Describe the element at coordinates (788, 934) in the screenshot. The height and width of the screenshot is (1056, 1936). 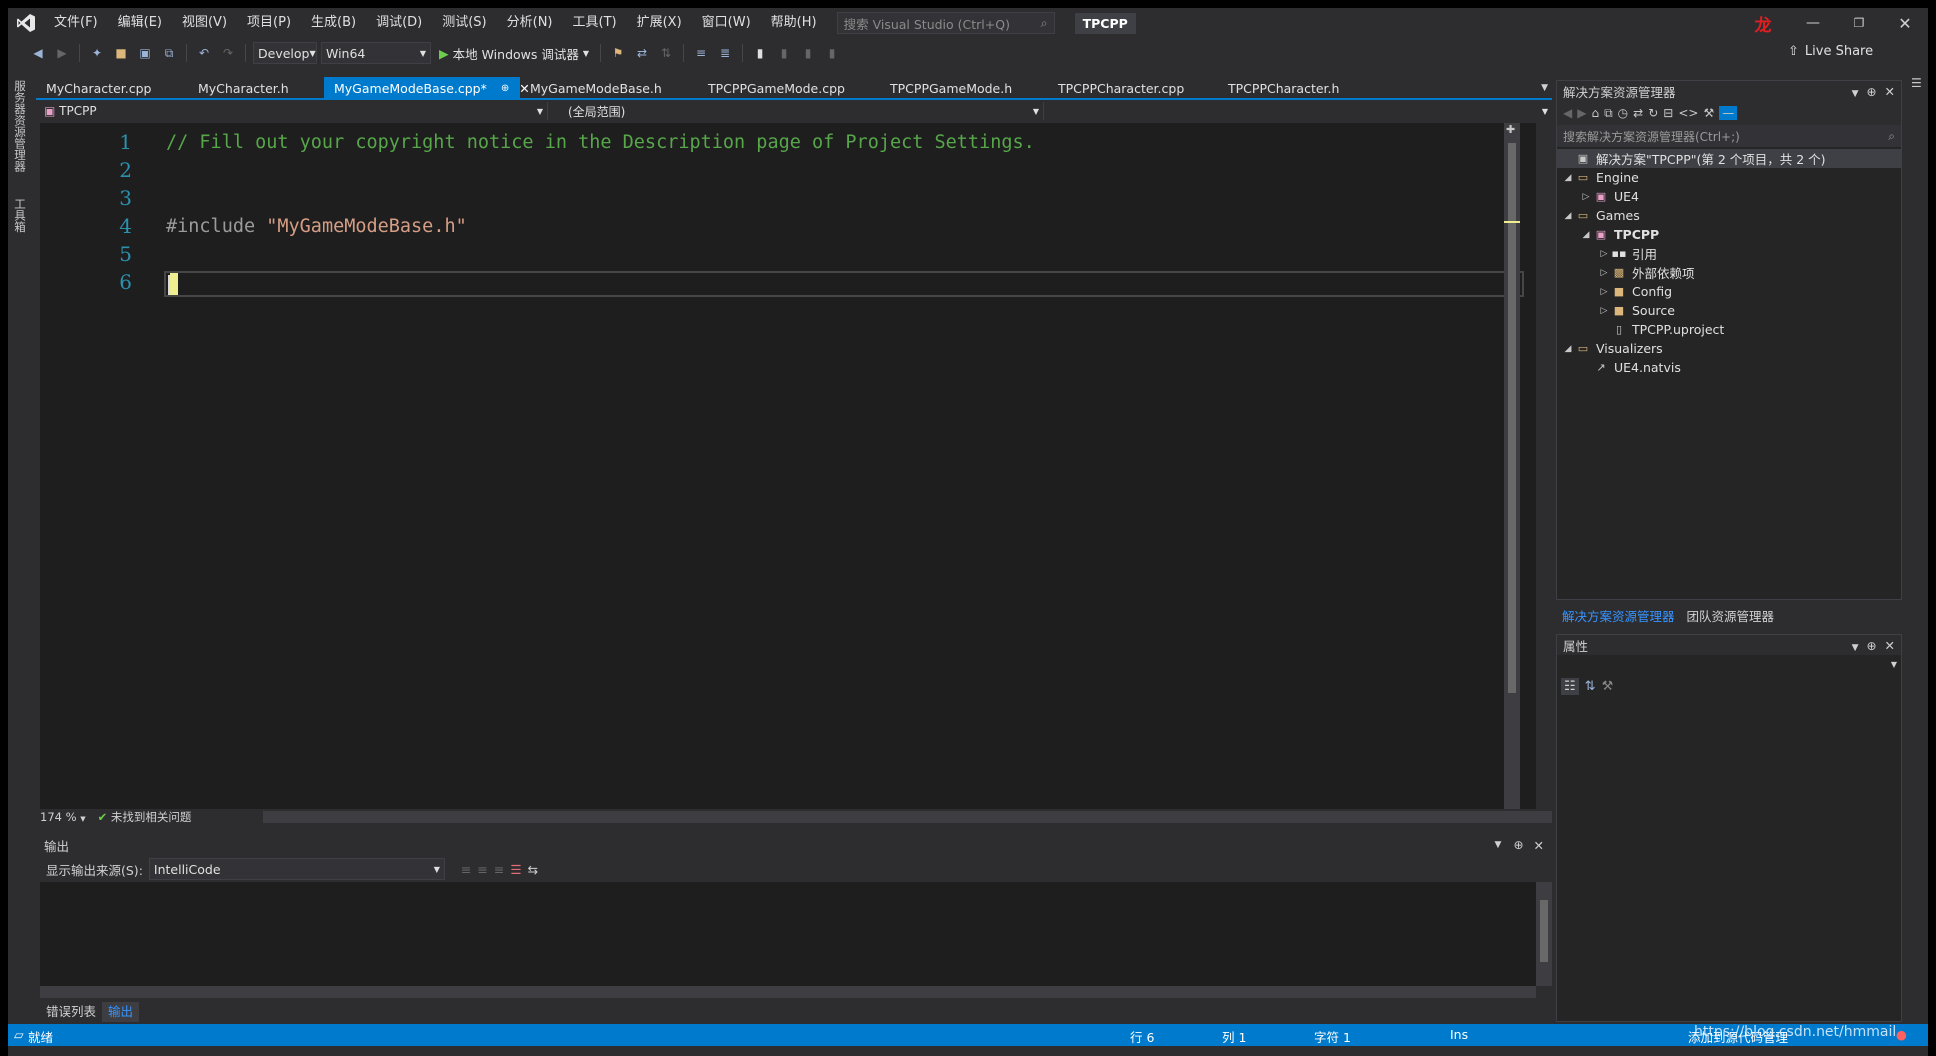
I see `output-text-area` at that location.